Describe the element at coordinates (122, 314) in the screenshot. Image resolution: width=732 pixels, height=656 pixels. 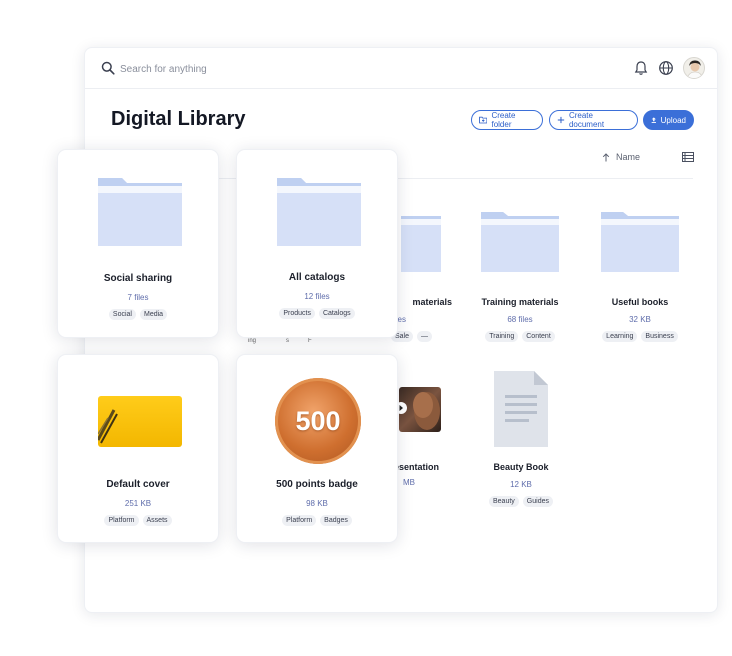
I see `tag: Social` at that location.